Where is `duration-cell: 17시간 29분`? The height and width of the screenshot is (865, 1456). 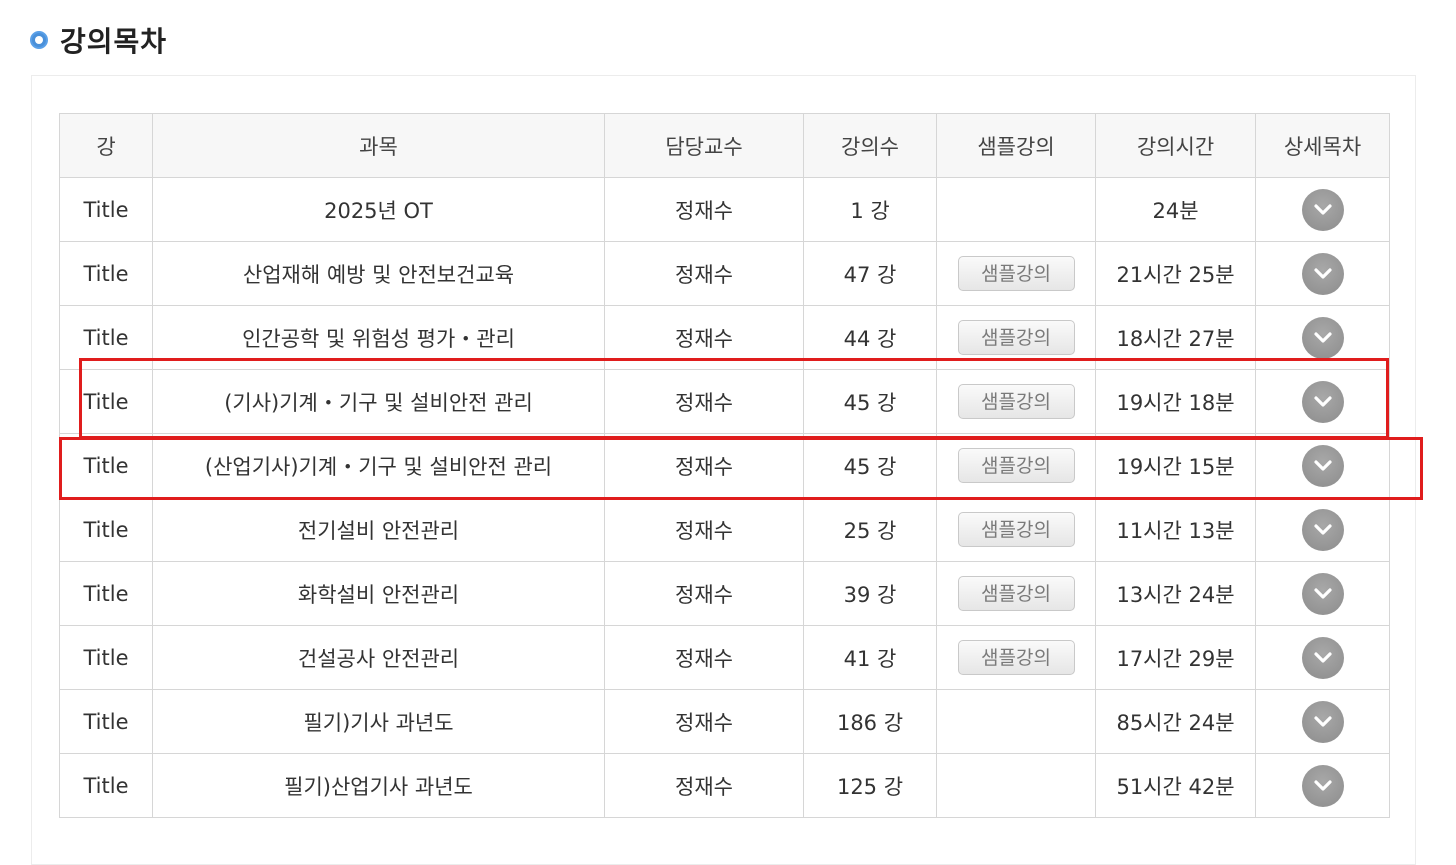
duration-cell: 17시간 29분 is located at coordinates (1175, 657).